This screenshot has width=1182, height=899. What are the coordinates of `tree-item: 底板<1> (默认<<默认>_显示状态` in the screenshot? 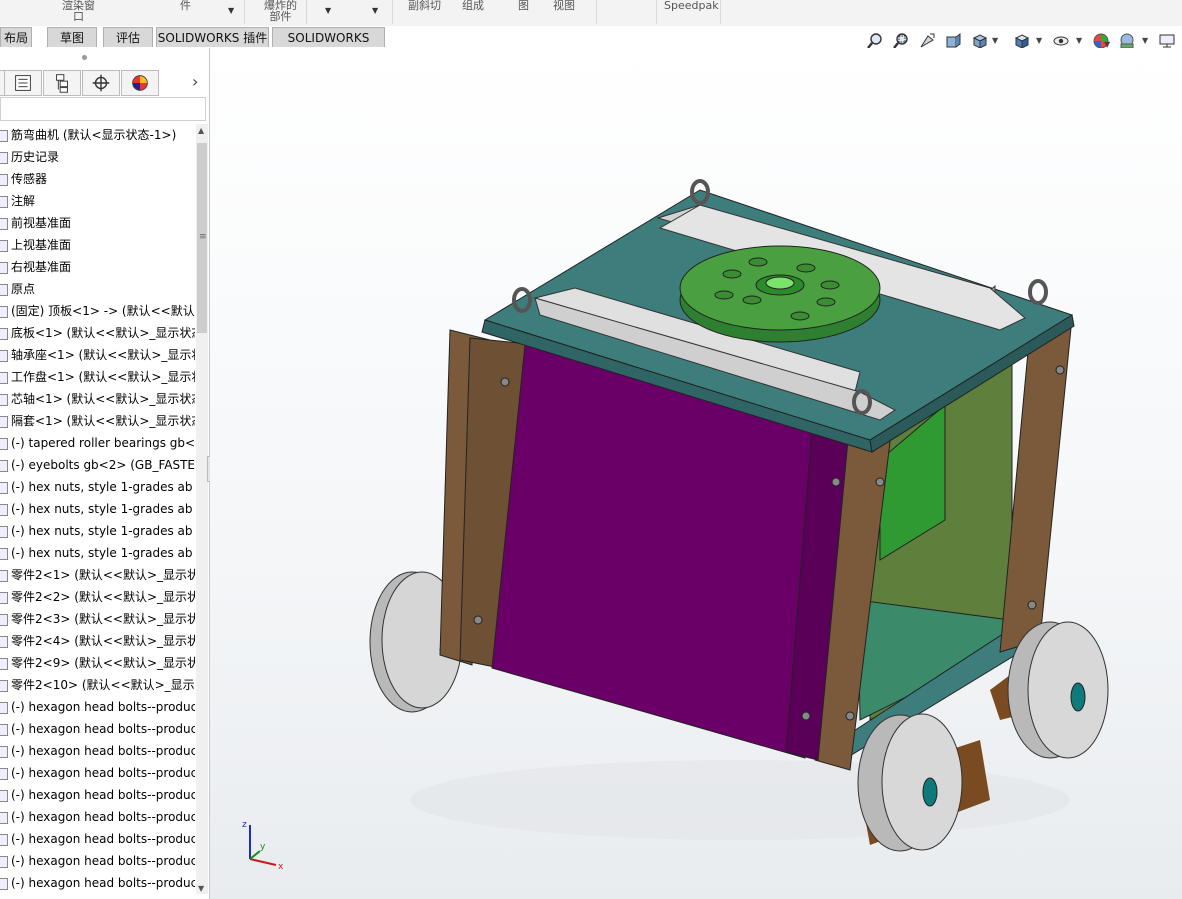 It's located at (97, 333).